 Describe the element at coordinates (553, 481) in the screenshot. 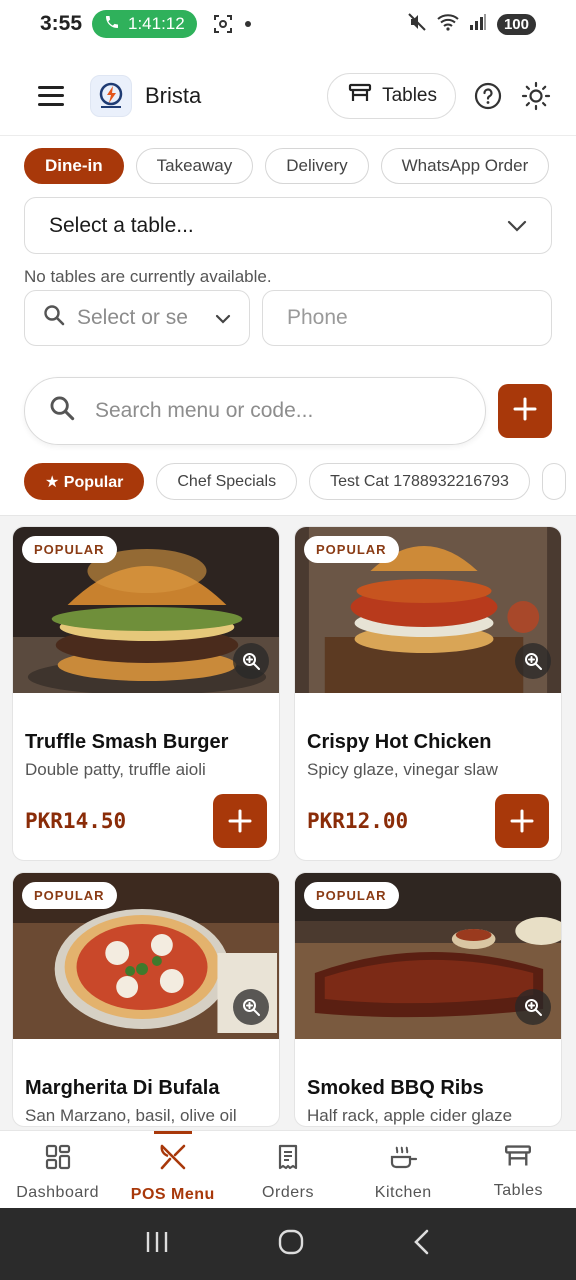

I see `category-more` at that location.